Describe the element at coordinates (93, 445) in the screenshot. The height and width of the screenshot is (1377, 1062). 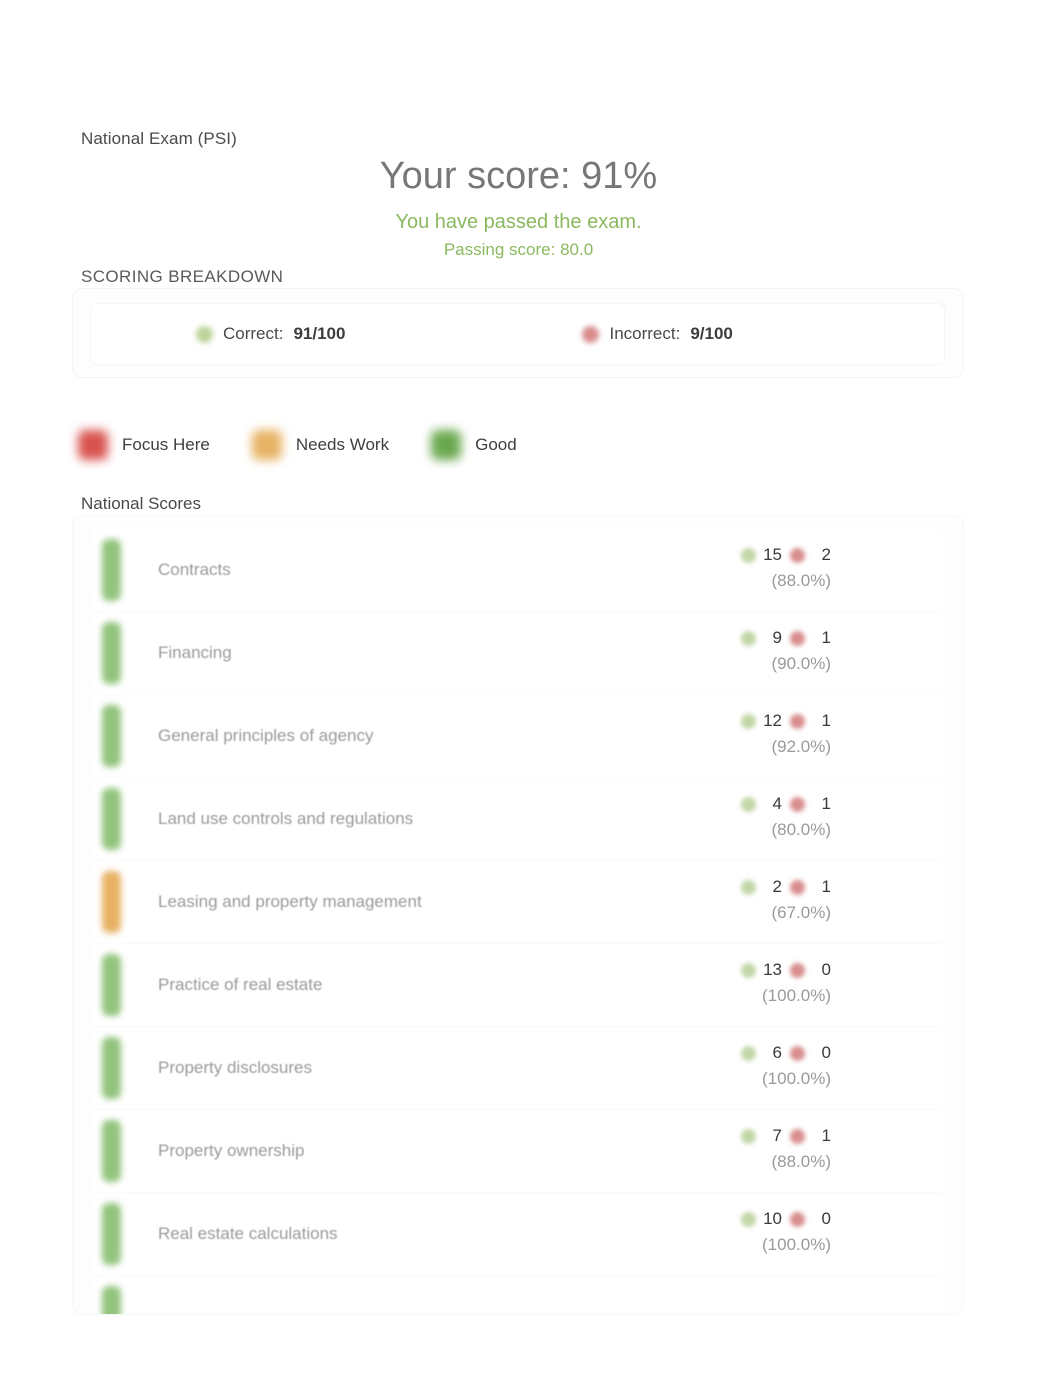
I see `focus-here-swatch-icon` at that location.